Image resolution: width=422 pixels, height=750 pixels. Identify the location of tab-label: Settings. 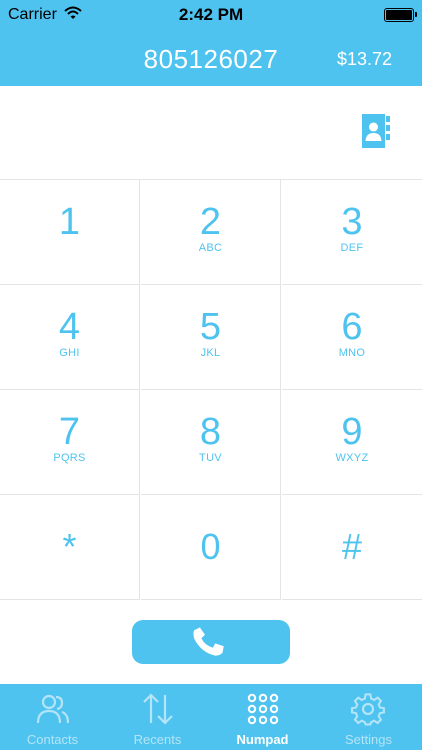
(368, 739).